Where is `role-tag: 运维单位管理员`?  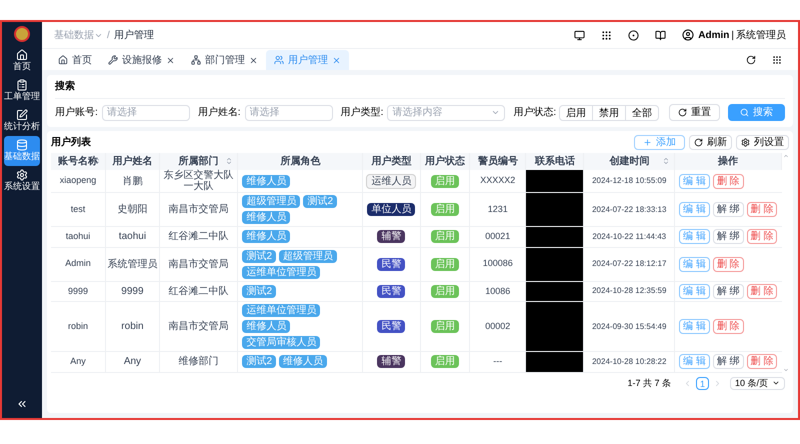
role-tag: 运维单位管理员 is located at coordinates (281, 310).